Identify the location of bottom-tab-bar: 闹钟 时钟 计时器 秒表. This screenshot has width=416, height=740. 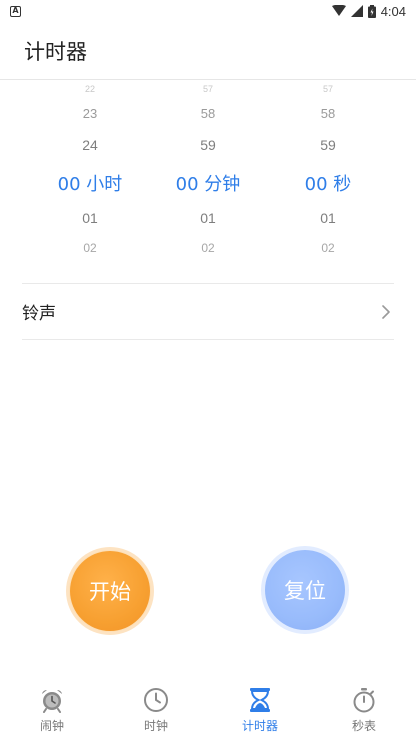
(208, 710).